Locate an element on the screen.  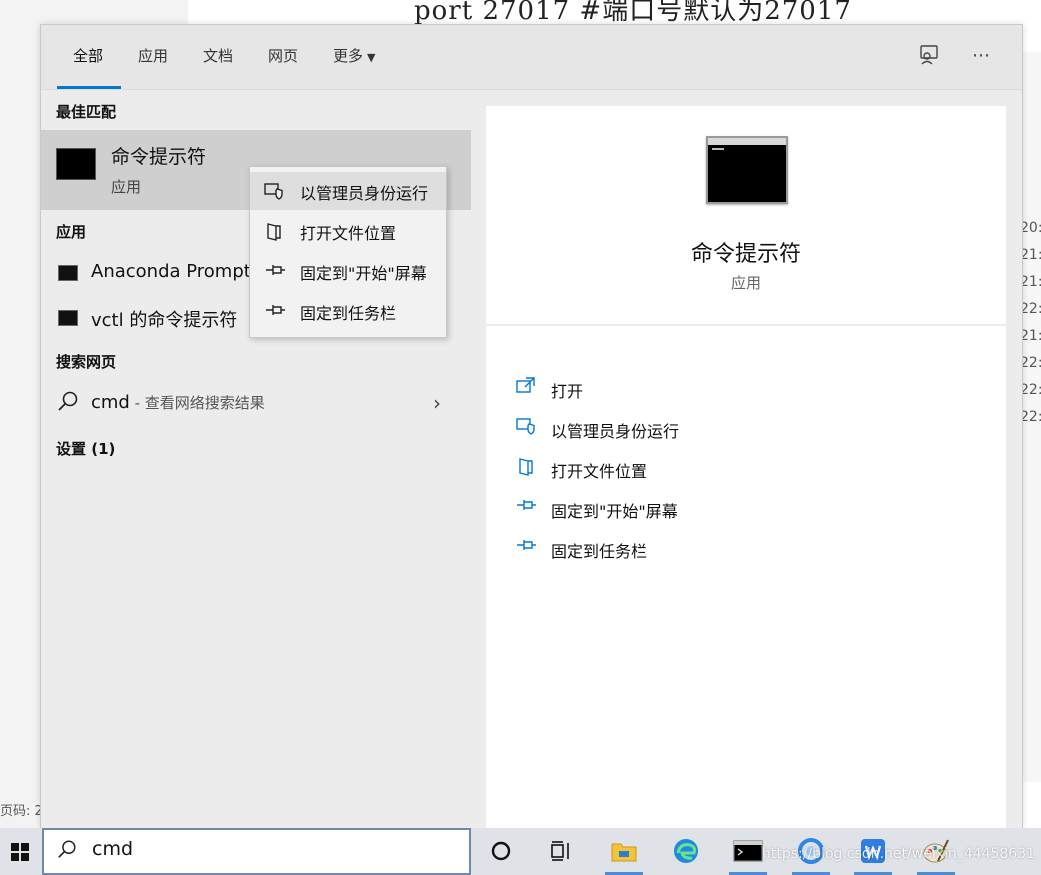
context-run-as-admin: 以管理员身份运行 is located at coordinates (348, 191).